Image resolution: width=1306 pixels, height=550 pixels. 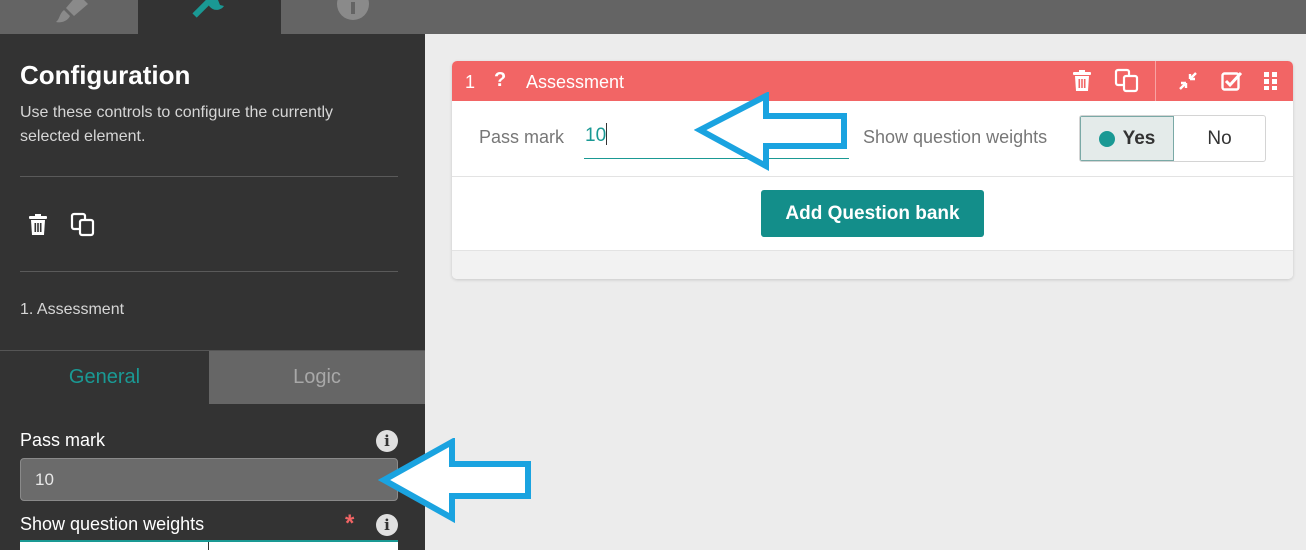 I want to click on pass-mark-value: 10, so click(x=596, y=135).